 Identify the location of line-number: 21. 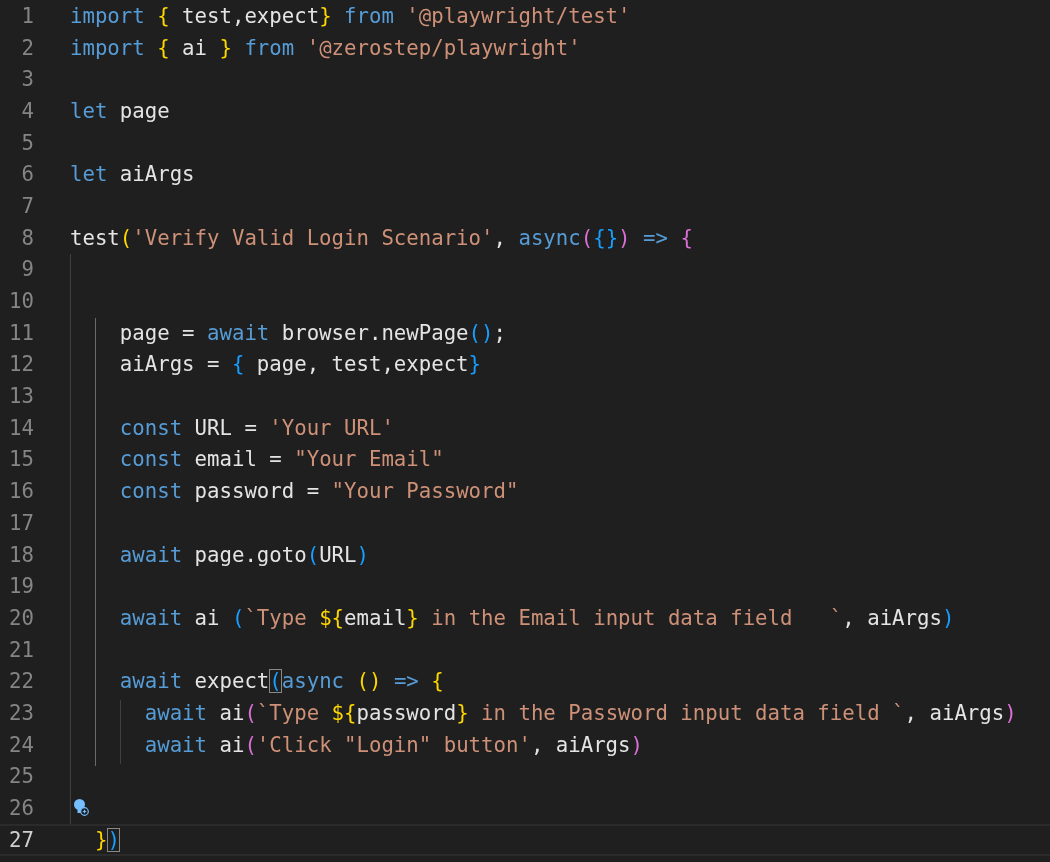
(21, 649).